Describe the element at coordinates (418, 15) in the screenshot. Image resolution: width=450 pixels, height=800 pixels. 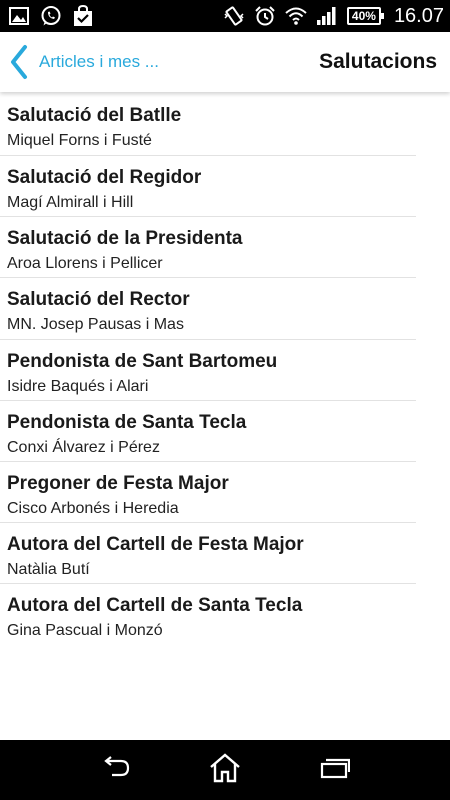
I see `status-time: 16.07` at that location.